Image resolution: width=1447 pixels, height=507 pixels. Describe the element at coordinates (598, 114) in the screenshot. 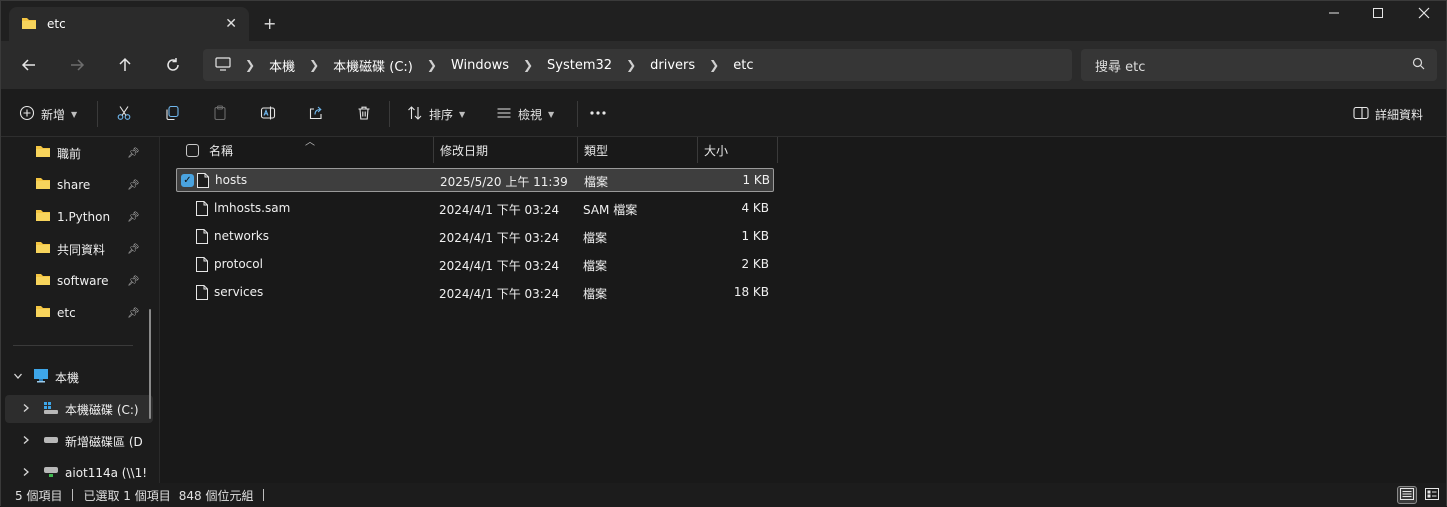

I see `more-options-button` at that location.